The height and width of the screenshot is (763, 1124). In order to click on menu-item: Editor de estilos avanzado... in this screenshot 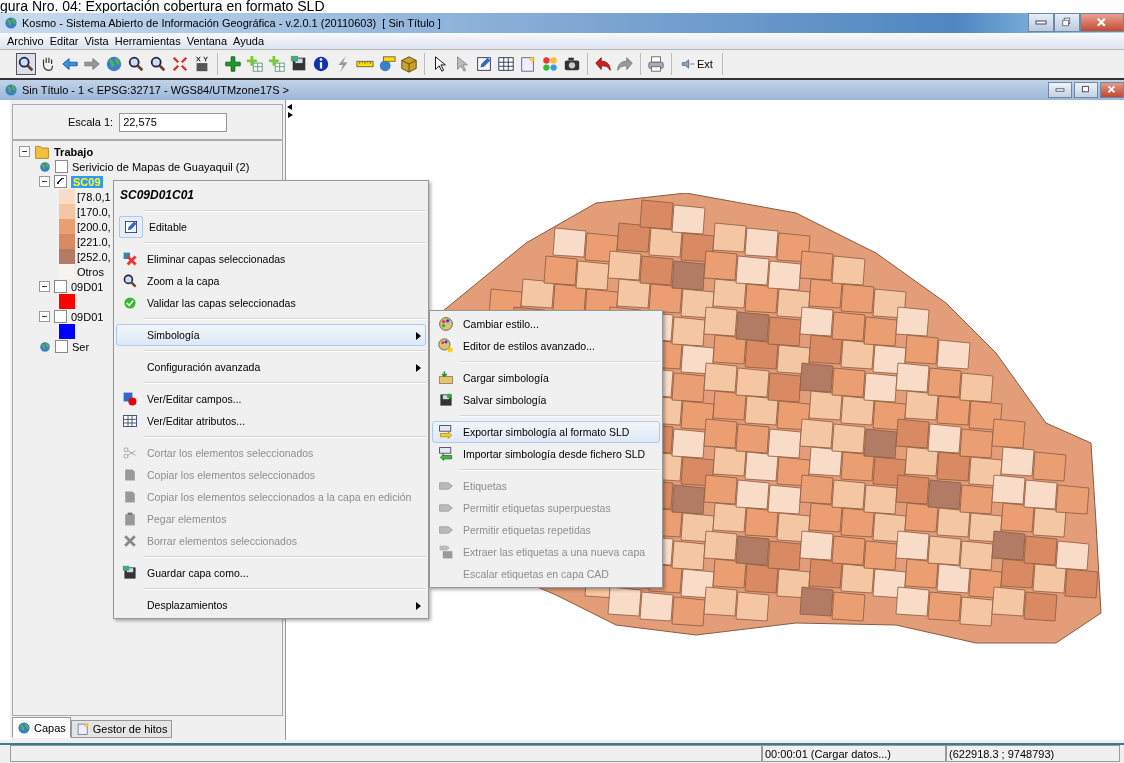, I will do `click(546, 346)`.